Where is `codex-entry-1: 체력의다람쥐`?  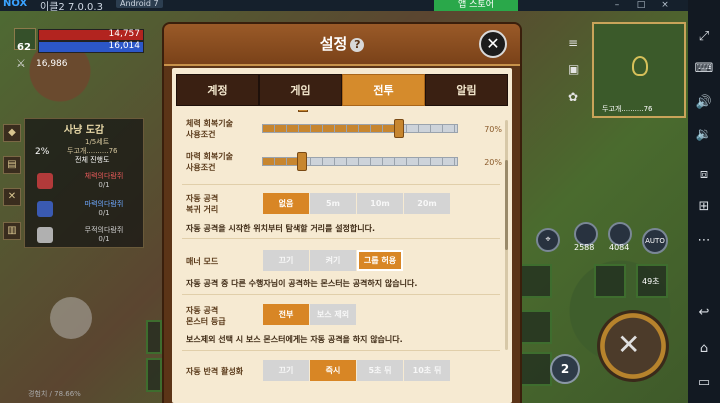
codex-entry-1: 체력의다람쥐 is located at coordinates (104, 176).